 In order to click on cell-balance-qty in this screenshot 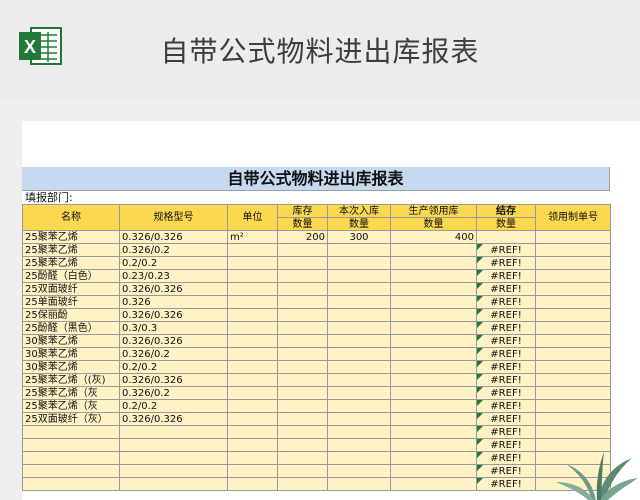, I will do `click(506, 237)`.